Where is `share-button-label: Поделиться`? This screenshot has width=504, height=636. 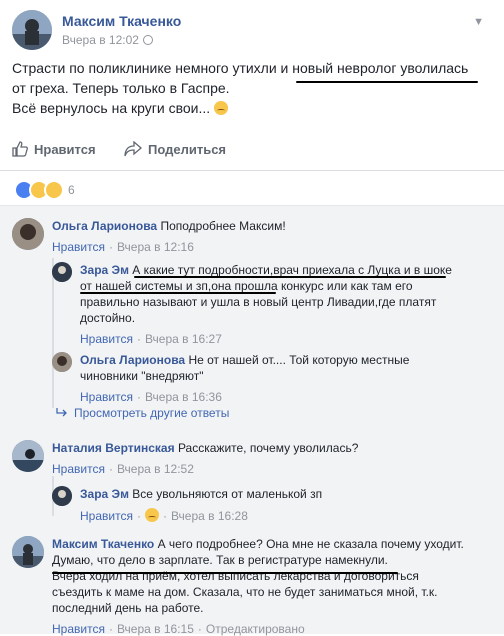 share-button-label: Поделиться is located at coordinates (187, 149).